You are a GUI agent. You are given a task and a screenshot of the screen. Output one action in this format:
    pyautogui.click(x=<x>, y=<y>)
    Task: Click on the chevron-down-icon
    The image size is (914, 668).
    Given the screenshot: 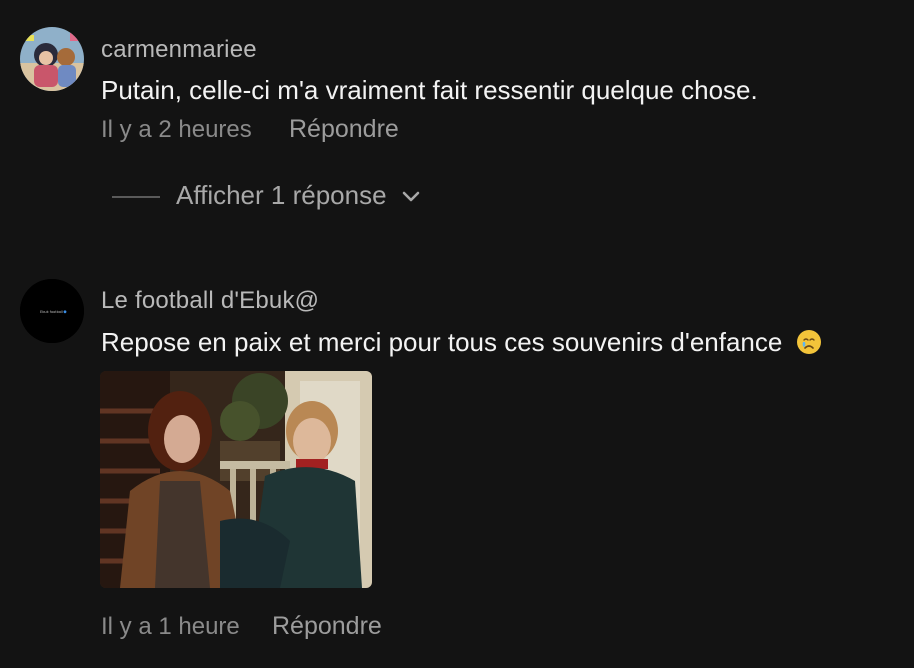 What is the action you would take?
    pyautogui.click(x=411, y=195)
    